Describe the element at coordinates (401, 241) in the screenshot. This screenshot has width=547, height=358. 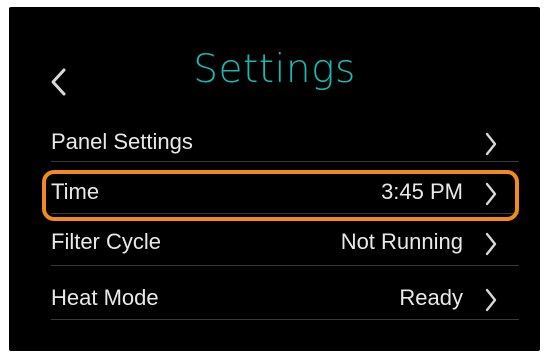
I see `filter-cycle-value: Not Running` at that location.